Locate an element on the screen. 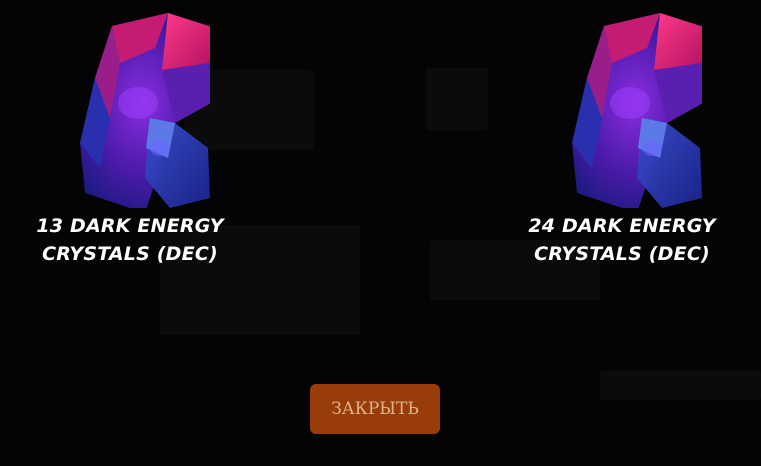  reward-label: 13 DARK ENERGY CRYSTALS (DEC) is located at coordinates (130, 240).